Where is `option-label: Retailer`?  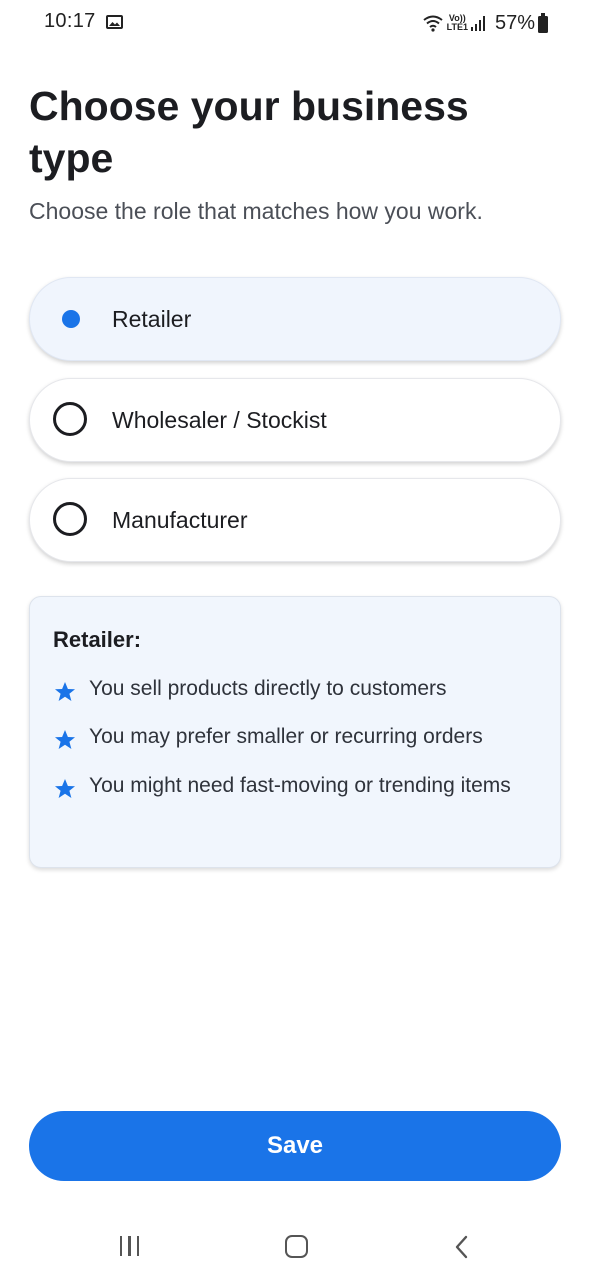
option-label: Retailer is located at coordinates (152, 318).